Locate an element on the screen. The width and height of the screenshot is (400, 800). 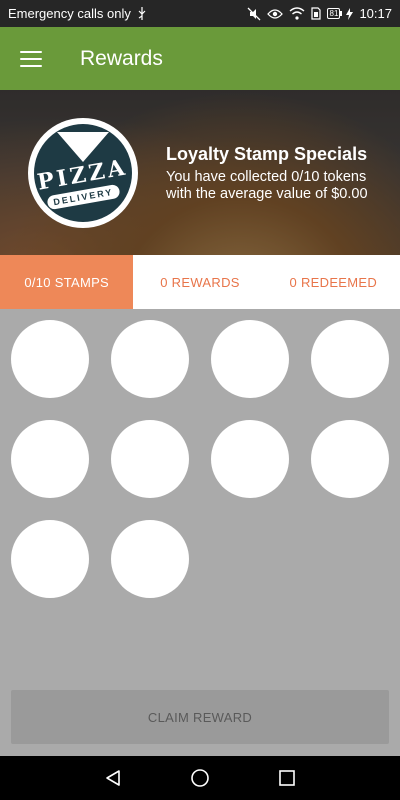
mute-icon is located at coordinates (254, 14).